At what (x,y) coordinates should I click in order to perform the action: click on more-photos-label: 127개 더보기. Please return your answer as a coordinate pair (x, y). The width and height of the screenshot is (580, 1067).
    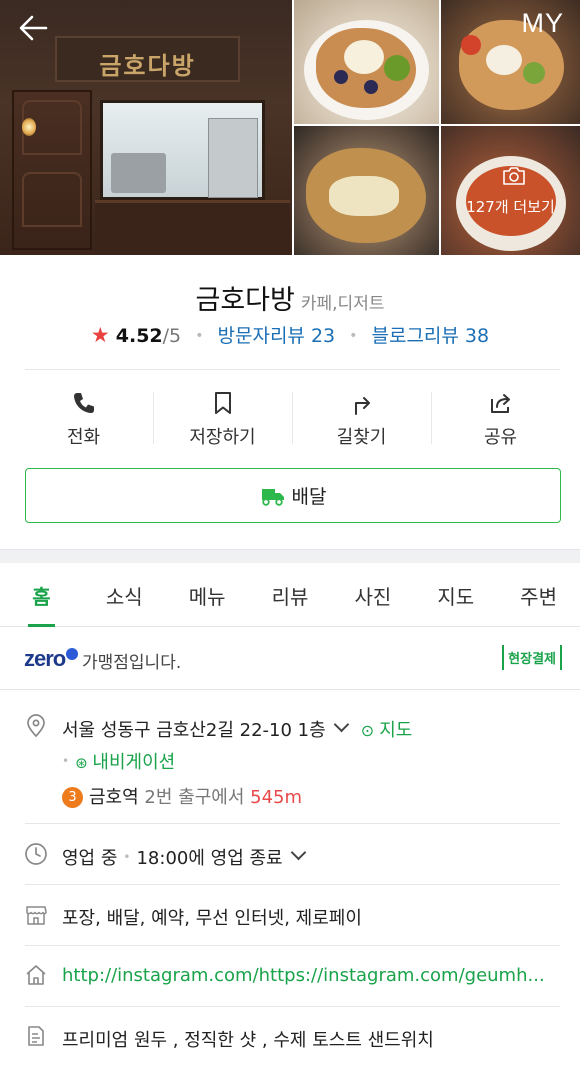
    Looking at the image, I should click on (510, 207).